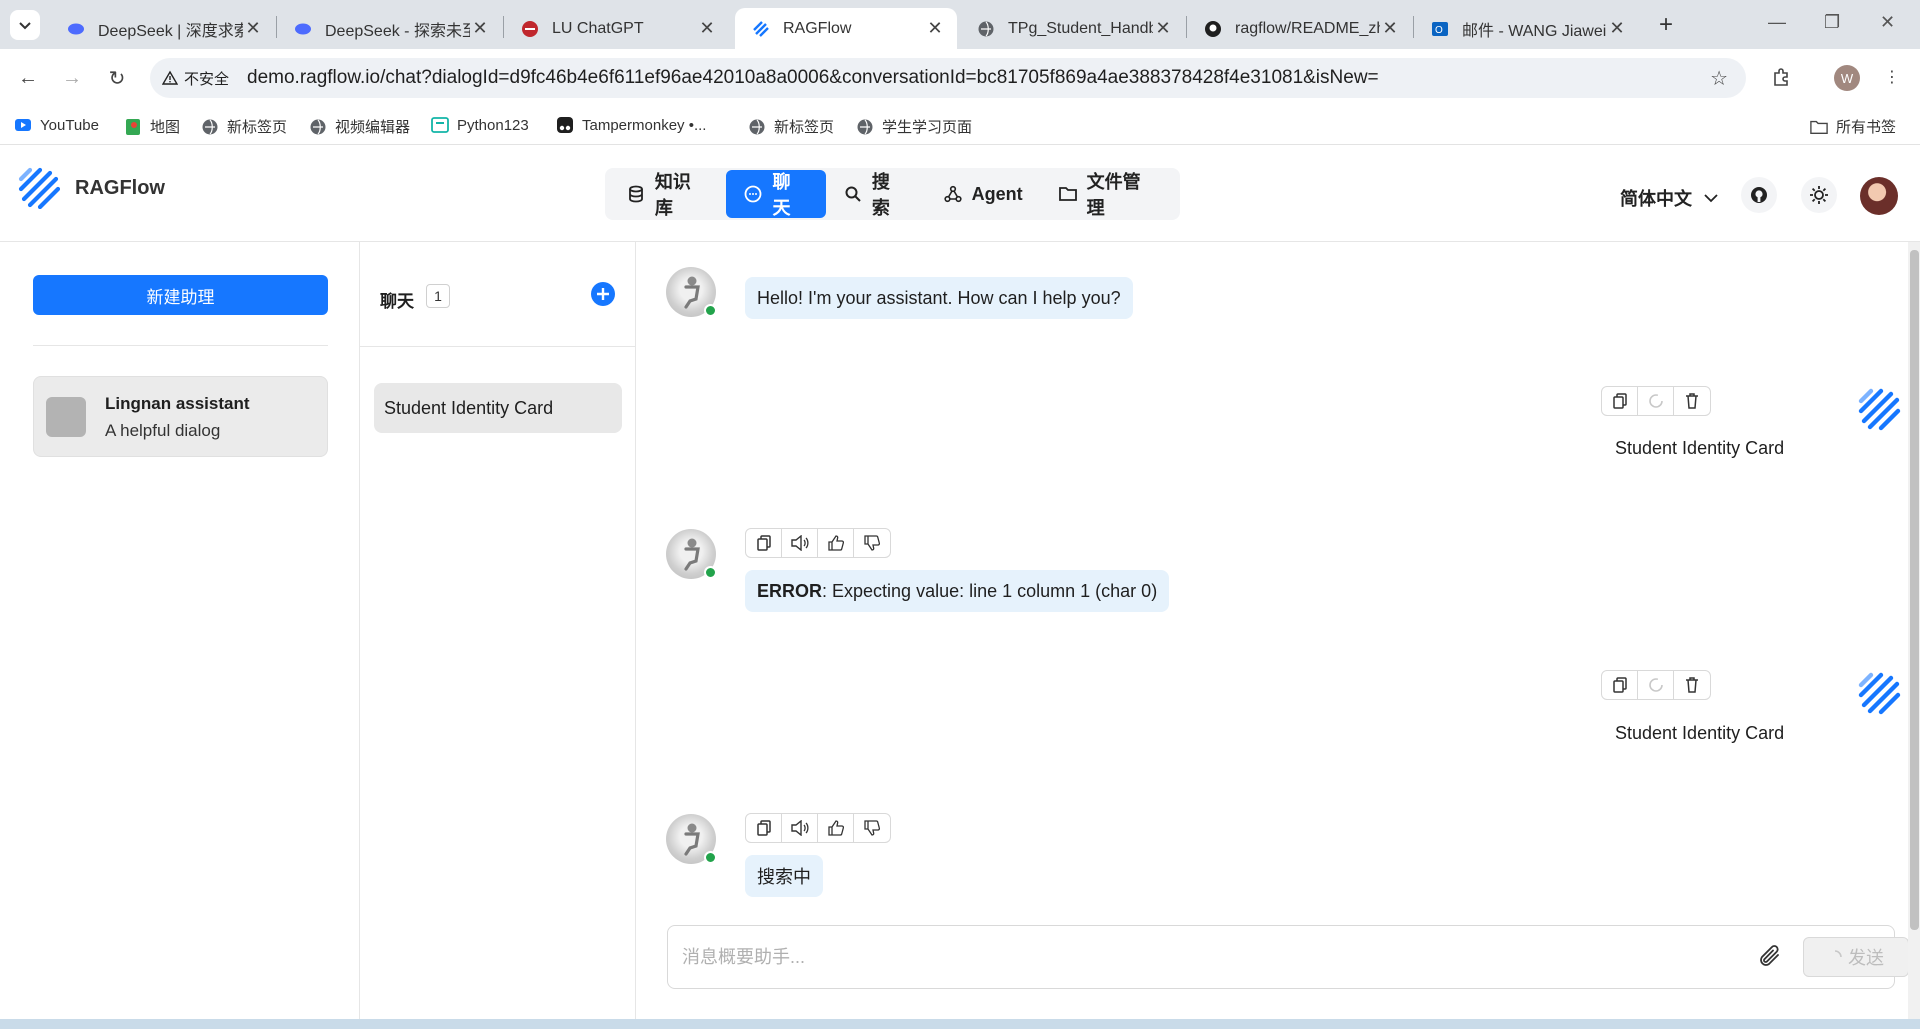 The width and height of the screenshot is (1920, 1029). Describe the element at coordinates (1892, 77) in the screenshot. I see `more-menu-icon: ⋮` at that location.